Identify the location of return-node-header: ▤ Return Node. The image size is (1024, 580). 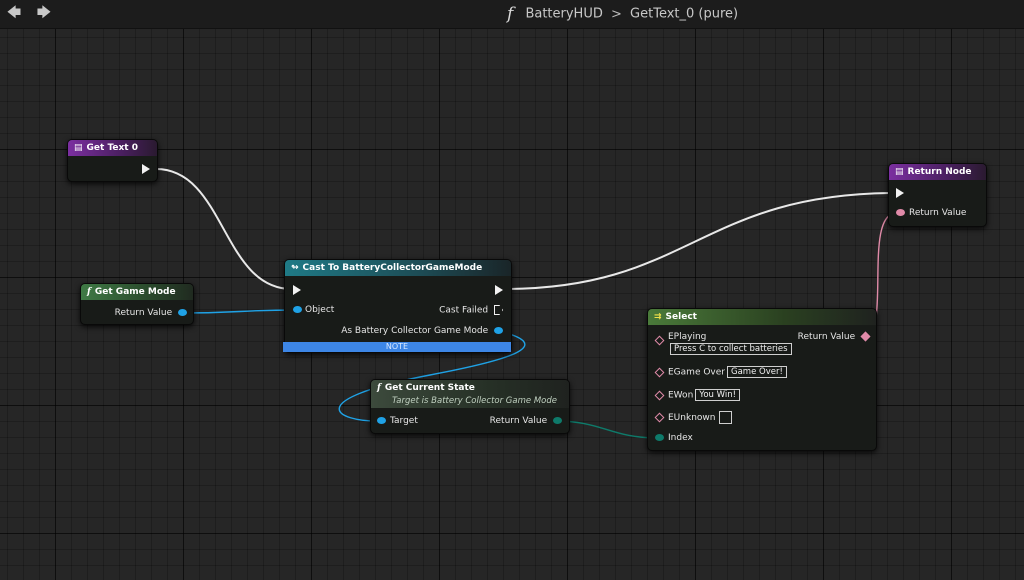
(937, 172).